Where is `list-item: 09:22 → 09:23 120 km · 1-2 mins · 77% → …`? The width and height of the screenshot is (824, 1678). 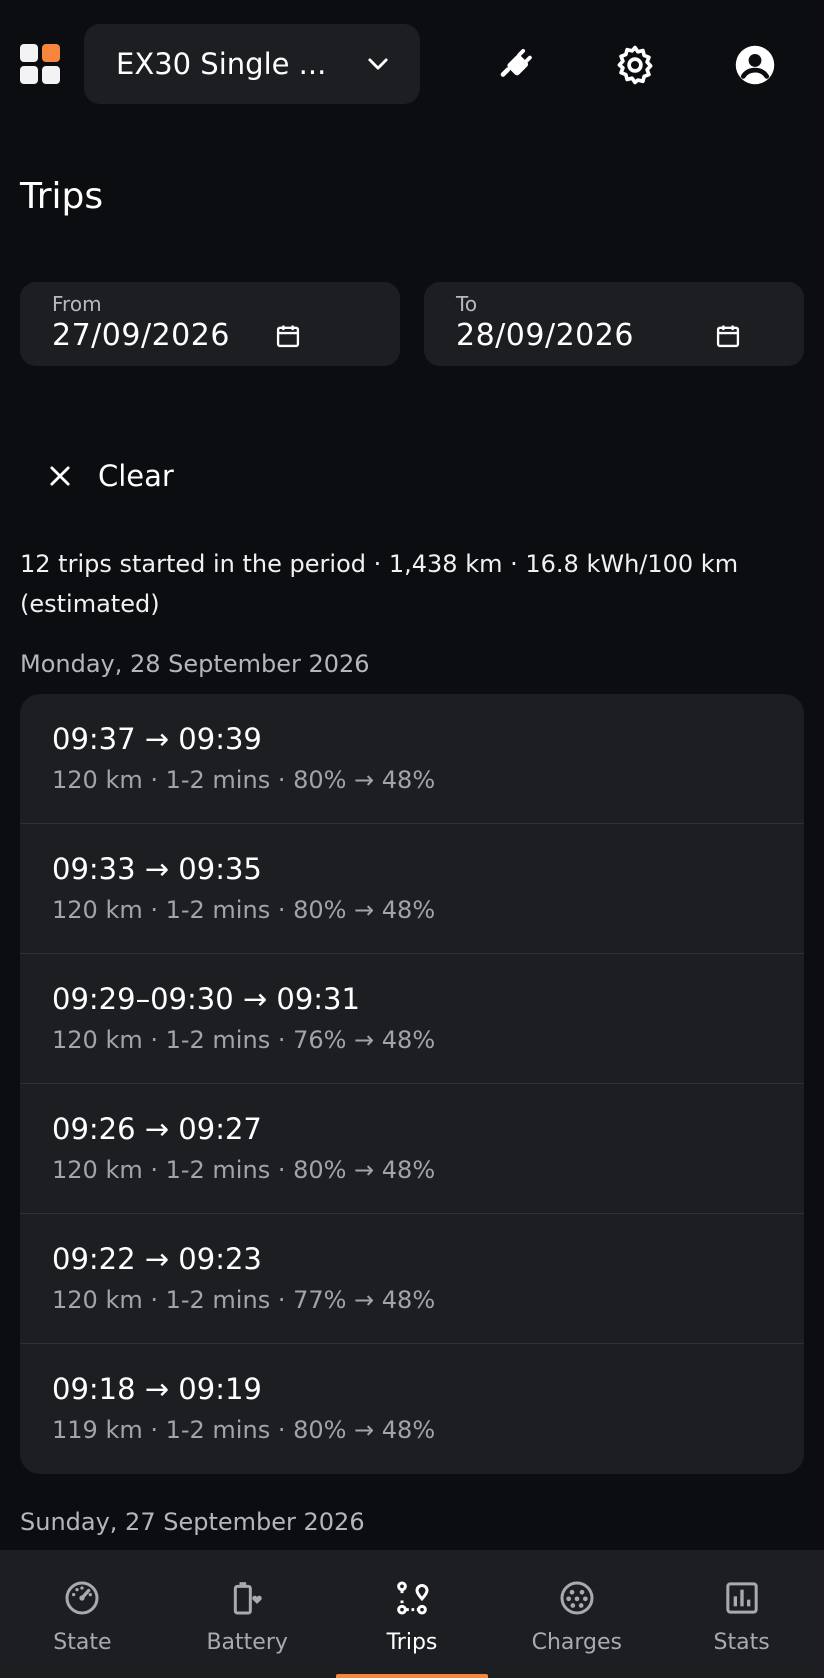
list-item: 09:22 → 09:23 120 km · 1-2 mins · 77% → … is located at coordinates (412, 1279).